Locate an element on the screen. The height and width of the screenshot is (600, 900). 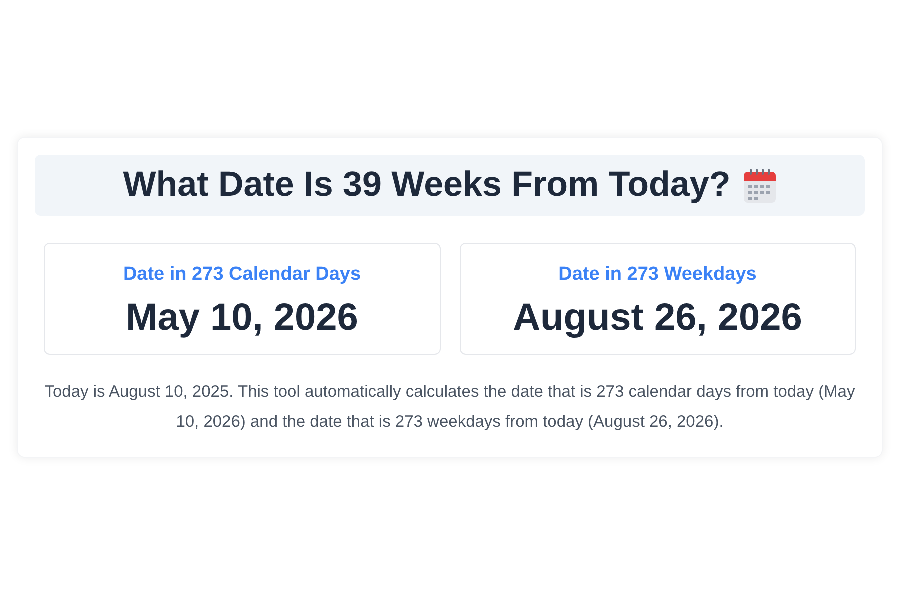
result-date: May 10, 2026 is located at coordinates (242, 318).